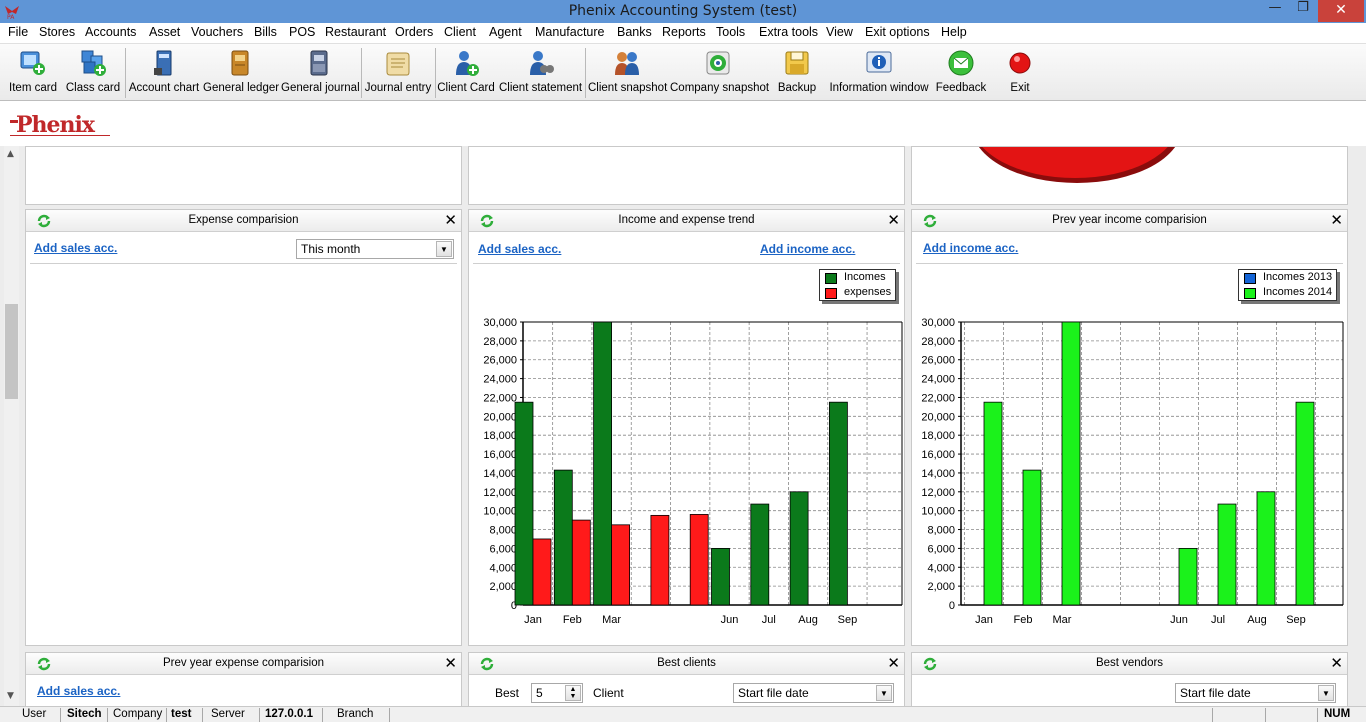 The height and width of the screenshot is (722, 1366). What do you see at coordinates (375, 249) in the screenshot?
I see `period-select: This month ▼` at bounding box center [375, 249].